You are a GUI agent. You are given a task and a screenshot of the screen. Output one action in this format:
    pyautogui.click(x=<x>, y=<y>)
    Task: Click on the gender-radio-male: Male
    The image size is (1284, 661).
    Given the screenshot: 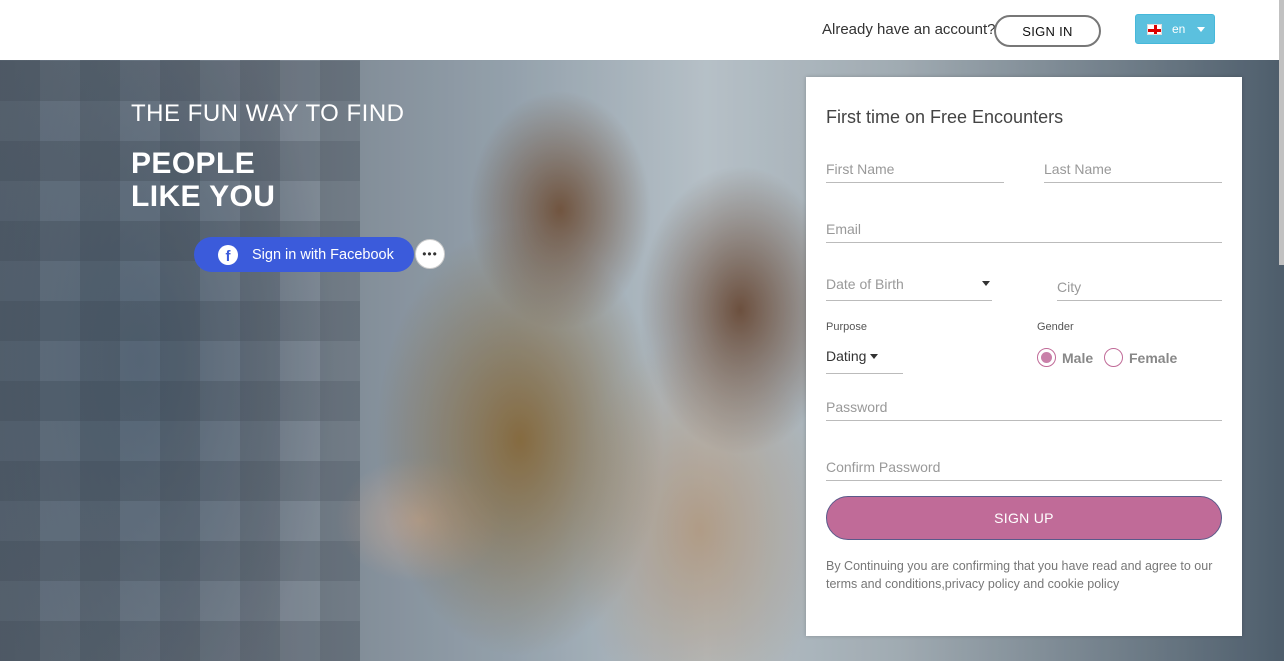 What is the action you would take?
    pyautogui.click(x=1065, y=357)
    